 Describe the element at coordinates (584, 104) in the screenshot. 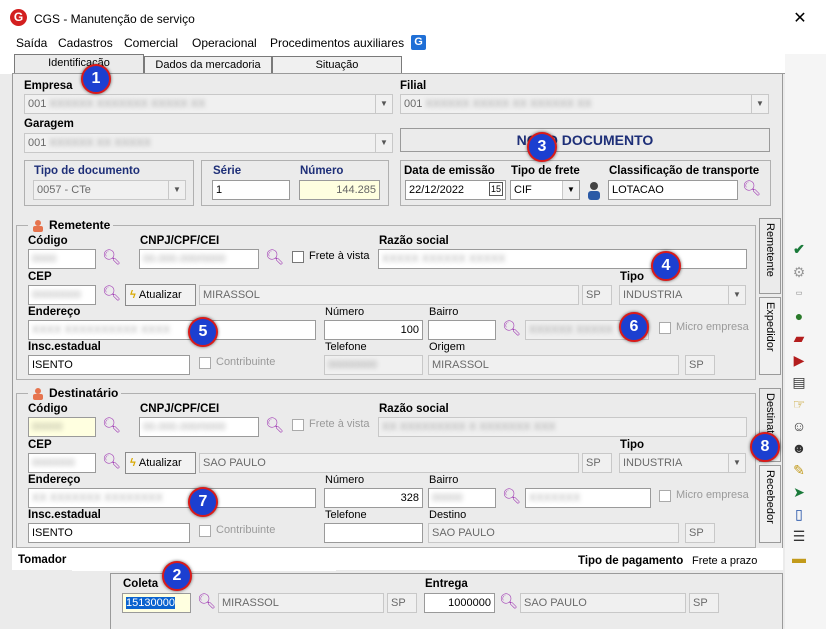

I see `filial-select: 001 XXXXXX XXXXX XX XXXXXX XX ▼` at that location.